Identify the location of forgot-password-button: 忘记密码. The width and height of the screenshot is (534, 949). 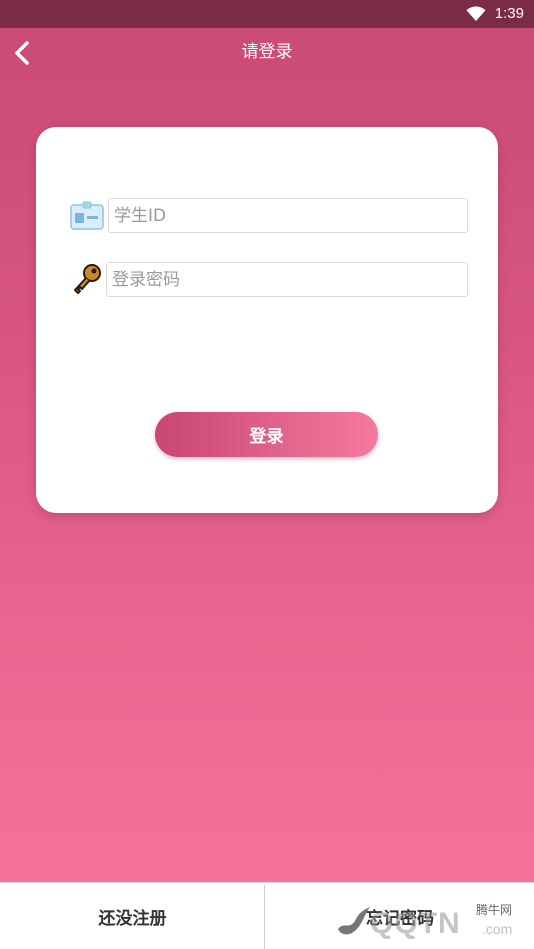
(400, 916).